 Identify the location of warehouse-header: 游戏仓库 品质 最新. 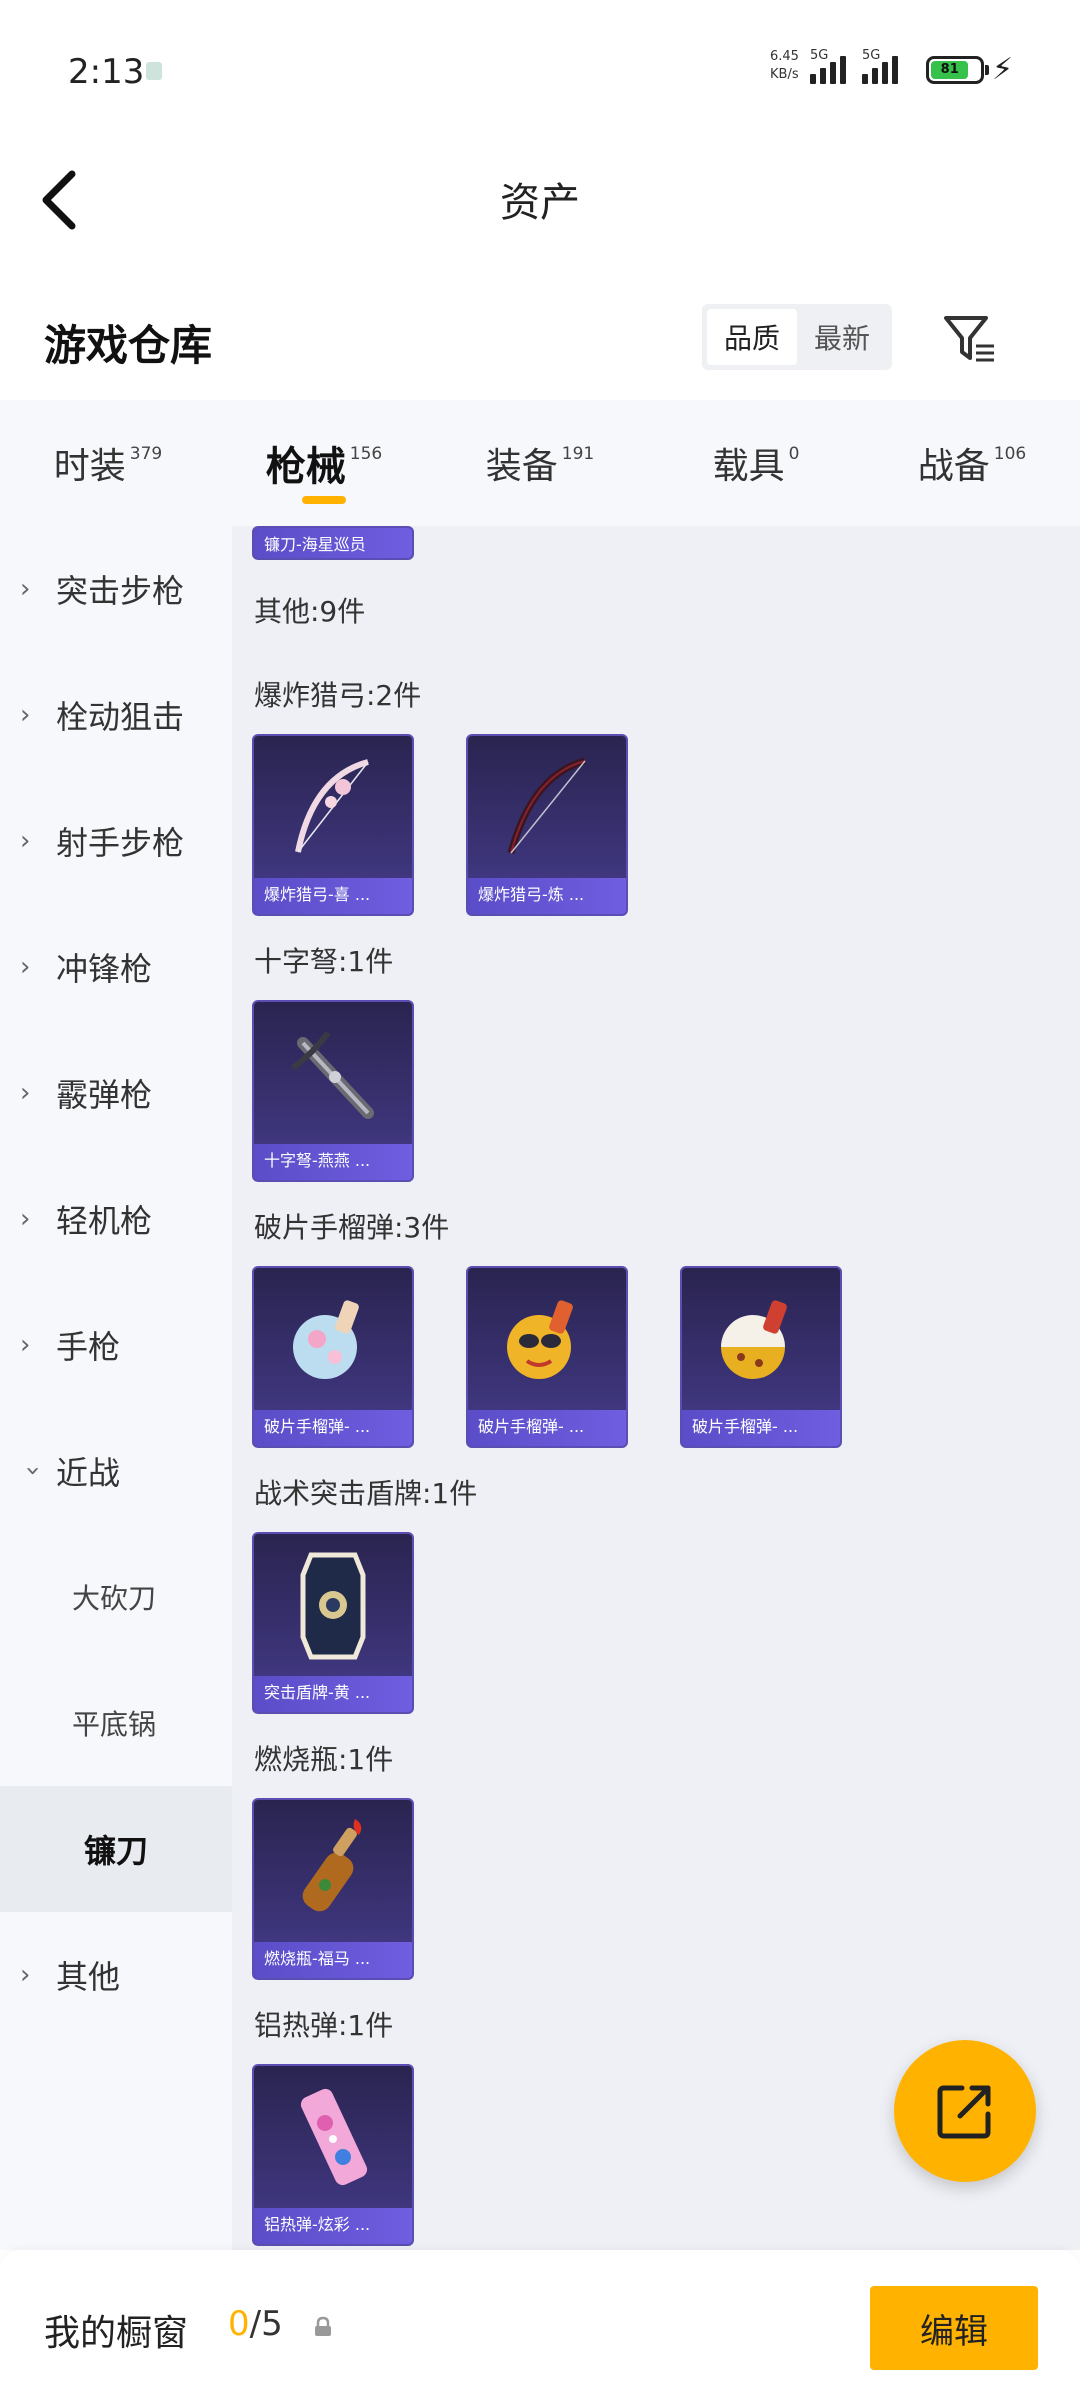
(540, 340).